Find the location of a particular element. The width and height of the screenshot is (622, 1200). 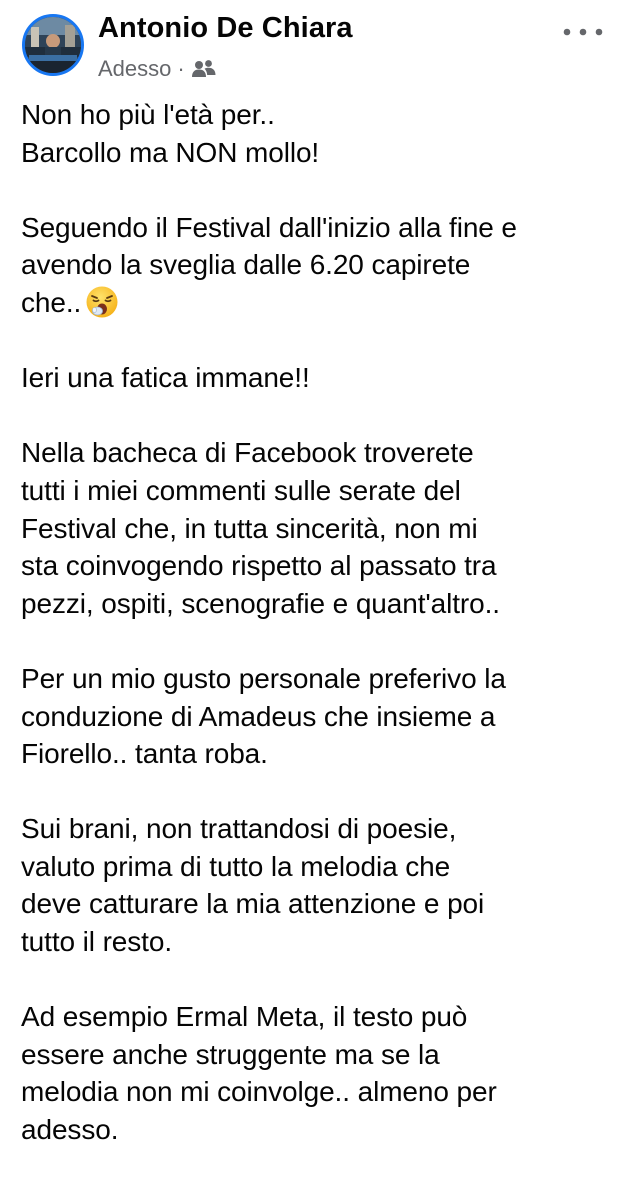

text-line: Sui brani, non trattandosi di poesie, is located at coordinates (239, 829).